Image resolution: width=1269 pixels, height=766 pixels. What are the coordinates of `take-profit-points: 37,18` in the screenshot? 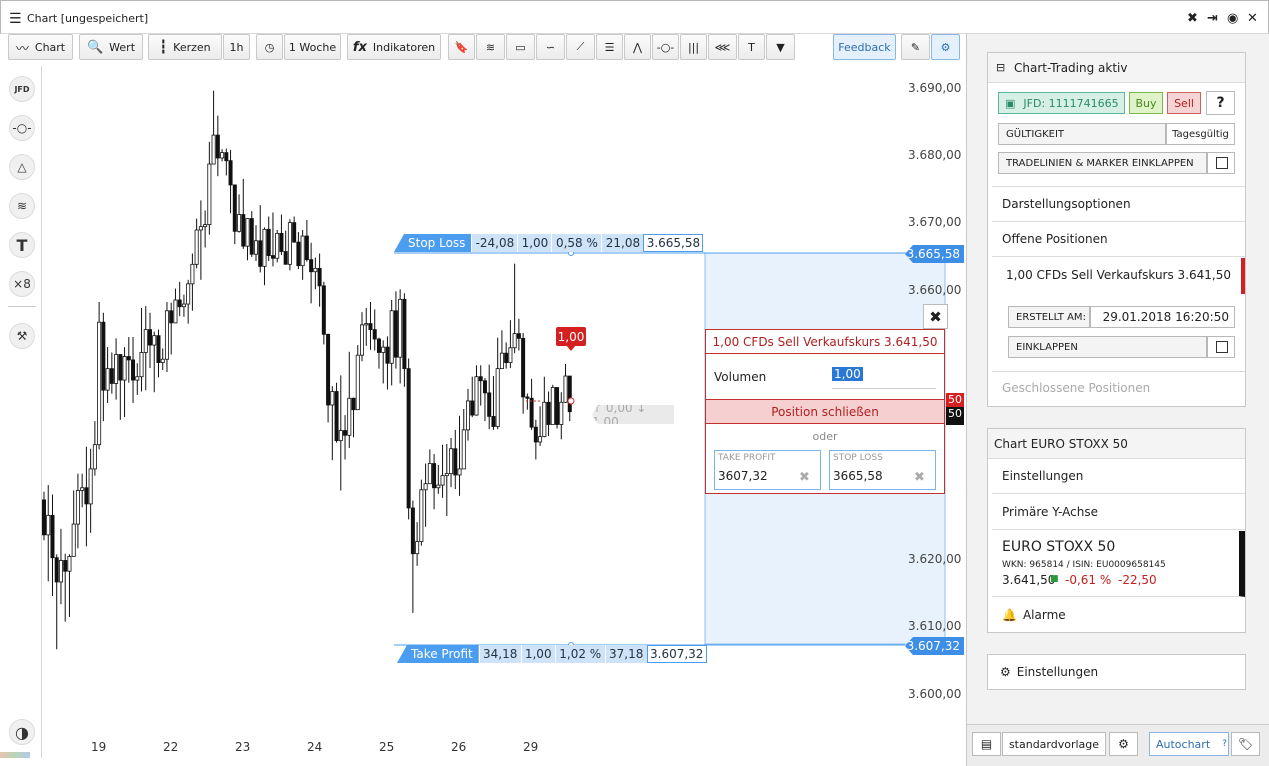 It's located at (625, 654).